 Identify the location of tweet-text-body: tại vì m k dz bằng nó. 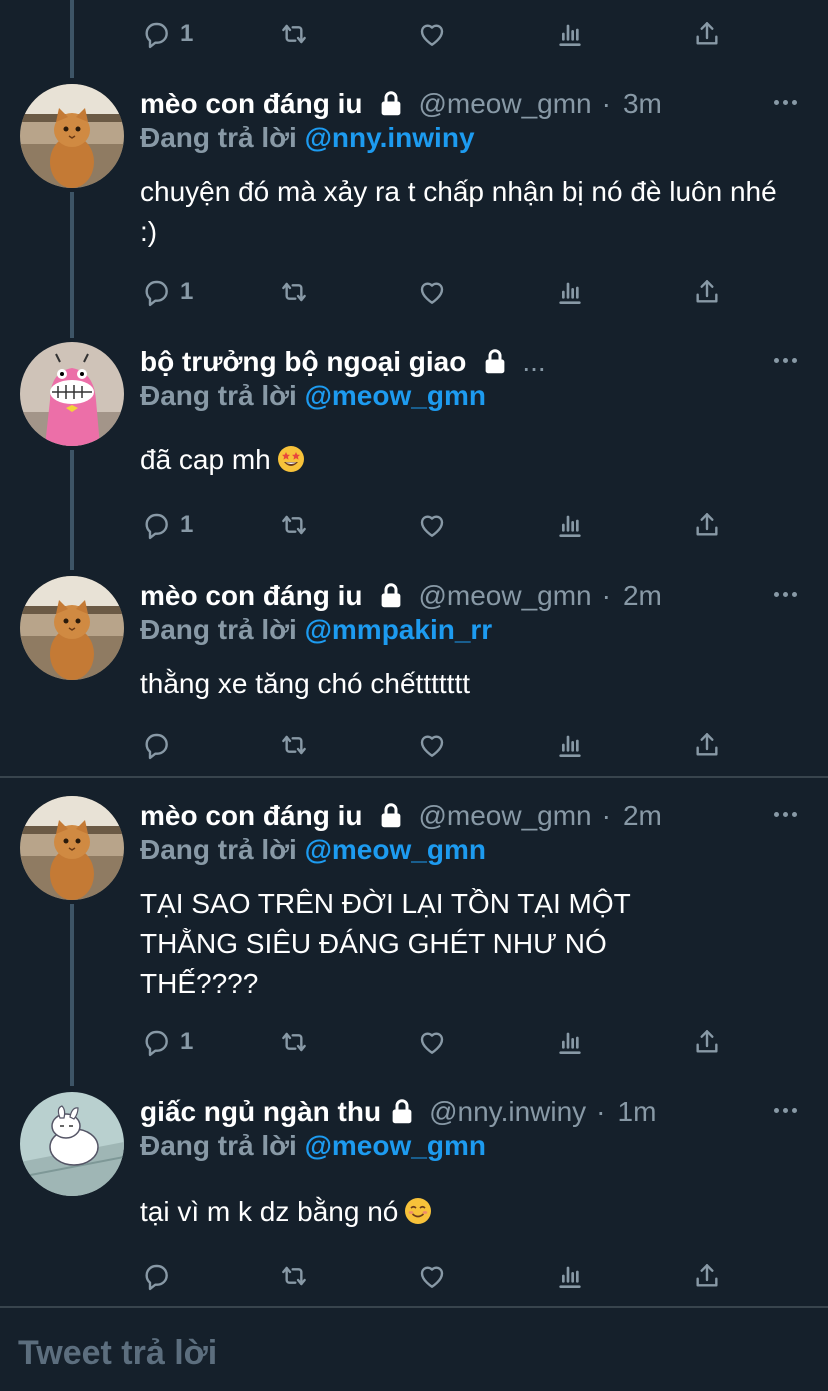
(269, 1211).